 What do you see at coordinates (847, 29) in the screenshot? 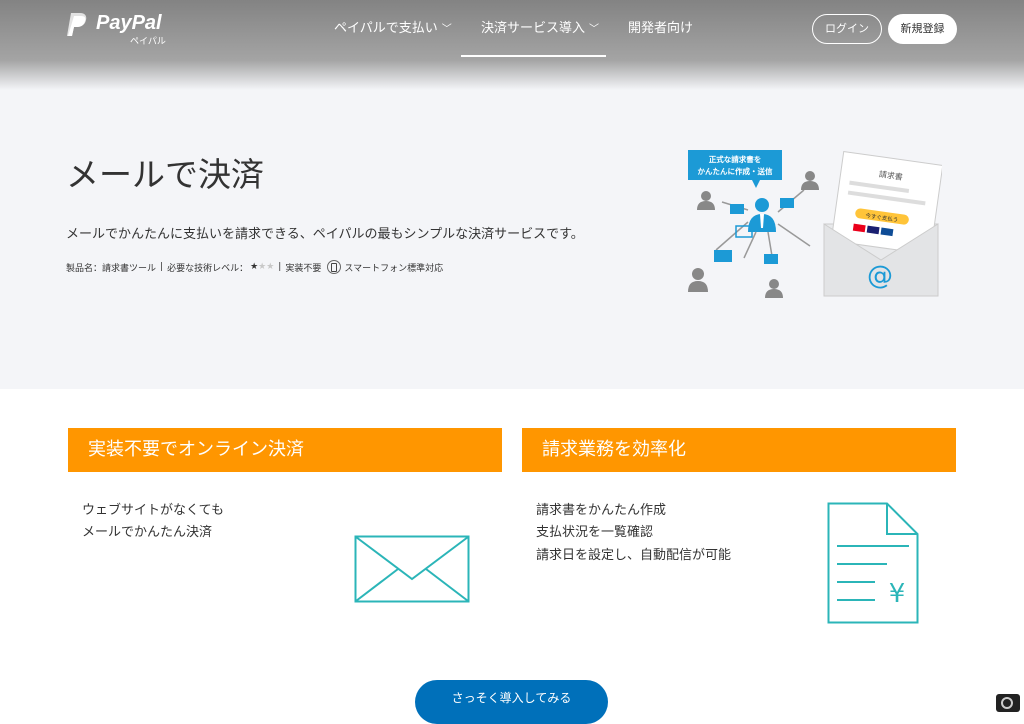
I see `login-button: ログイン` at bounding box center [847, 29].